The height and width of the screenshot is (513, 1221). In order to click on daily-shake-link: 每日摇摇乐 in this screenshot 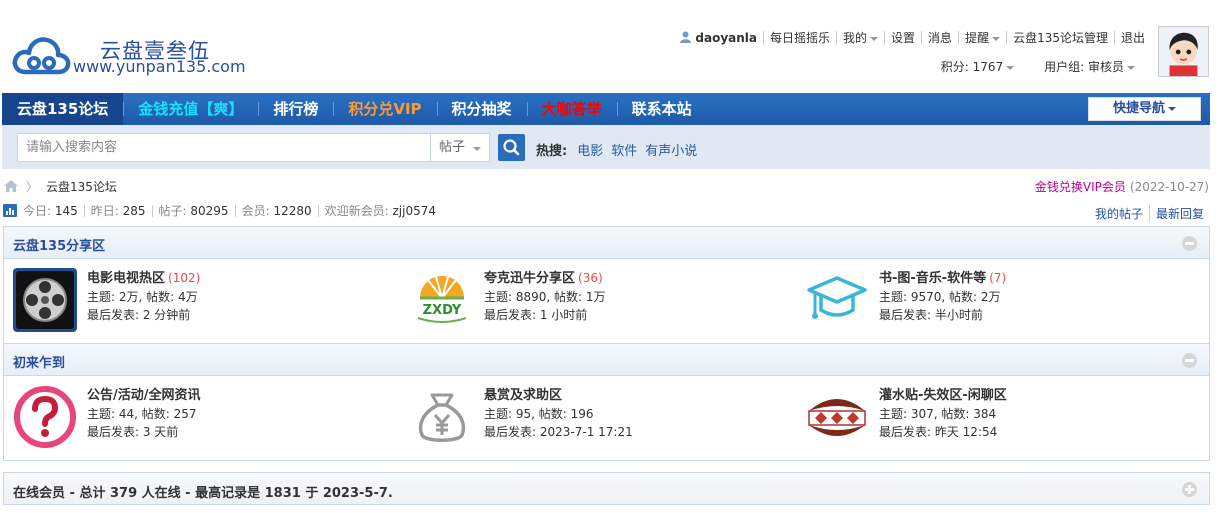, I will do `click(799, 38)`.